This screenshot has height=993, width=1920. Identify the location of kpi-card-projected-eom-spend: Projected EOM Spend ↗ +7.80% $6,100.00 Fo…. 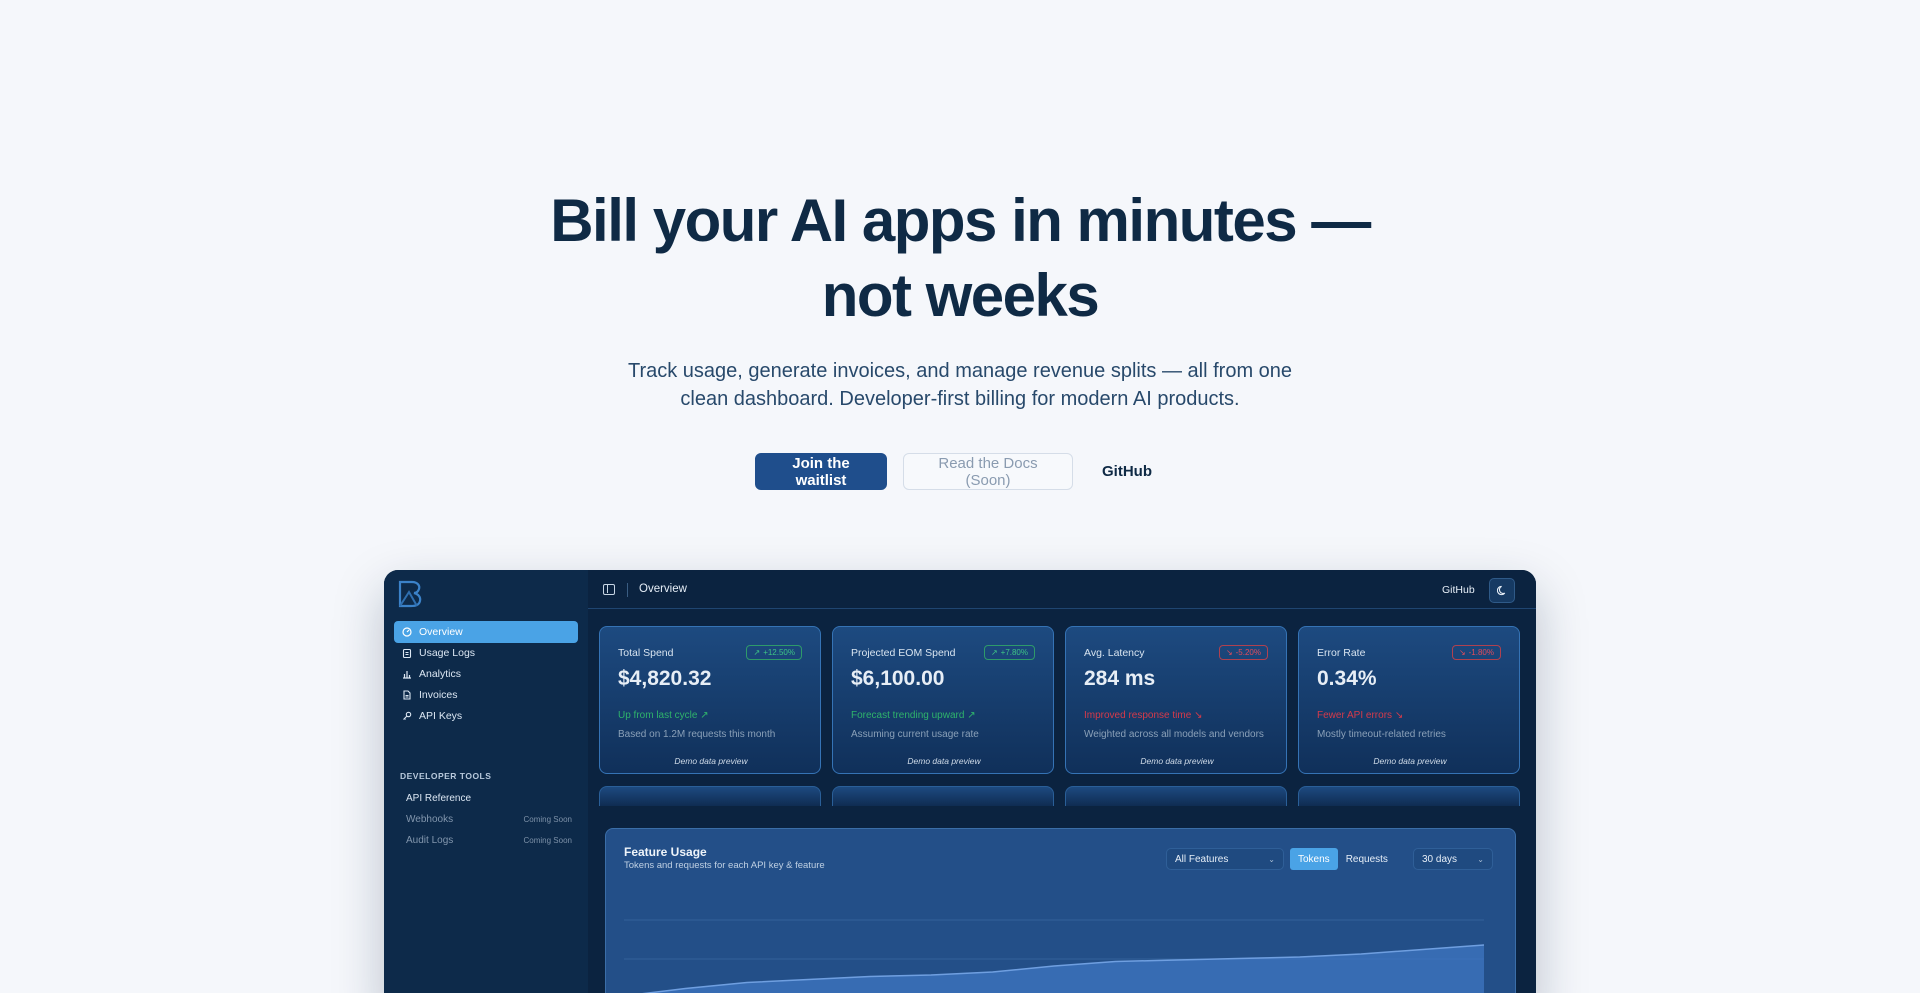
(943, 700).